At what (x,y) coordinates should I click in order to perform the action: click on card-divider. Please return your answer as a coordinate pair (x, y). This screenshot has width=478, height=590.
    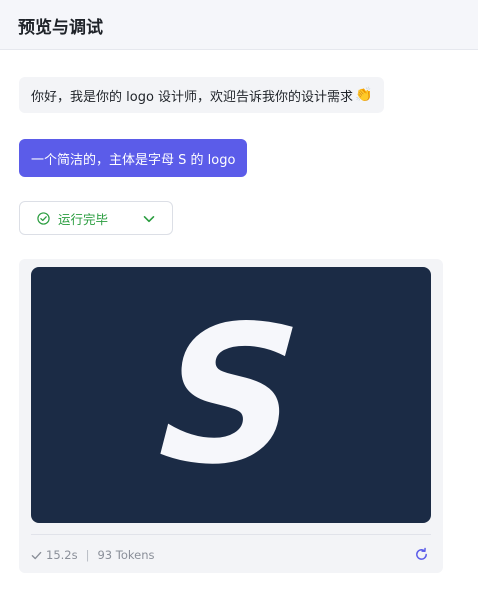
    Looking at the image, I should click on (231, 534).